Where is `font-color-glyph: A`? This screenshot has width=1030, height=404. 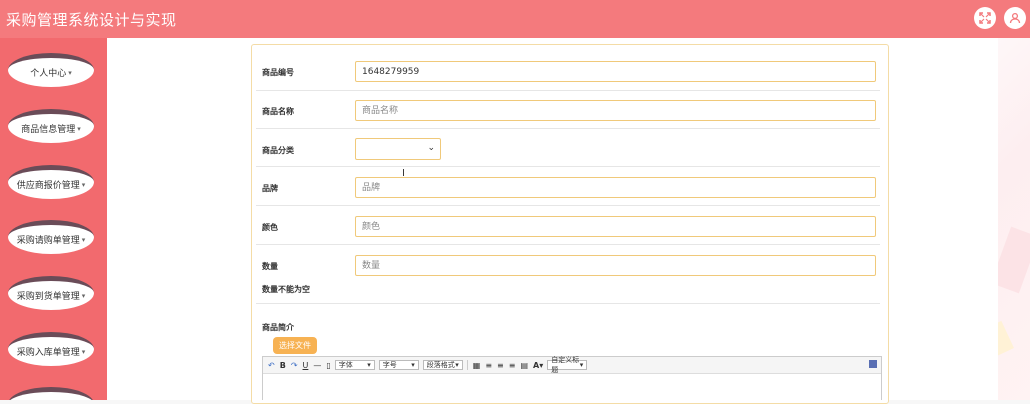
font-color-glyph: A is located at coordinates (536, 365).